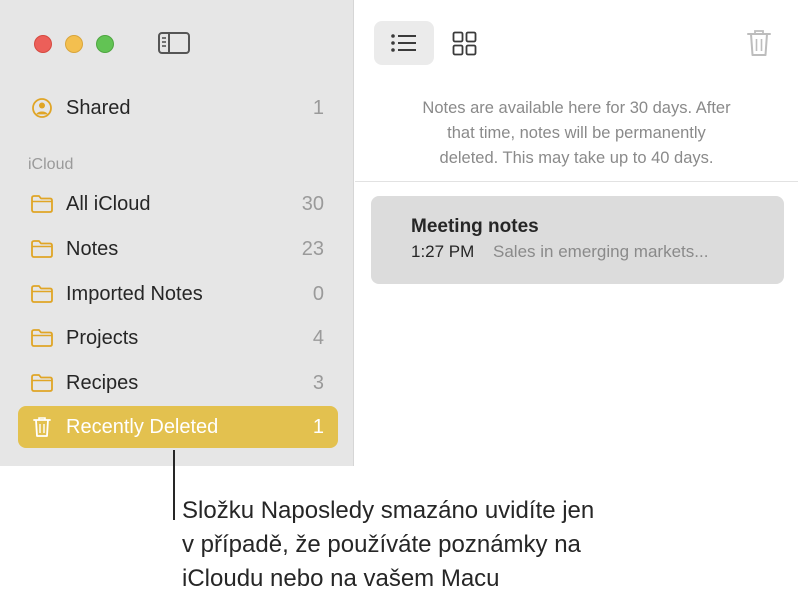  I want to click on minimize-window-button, so click(74, 44).